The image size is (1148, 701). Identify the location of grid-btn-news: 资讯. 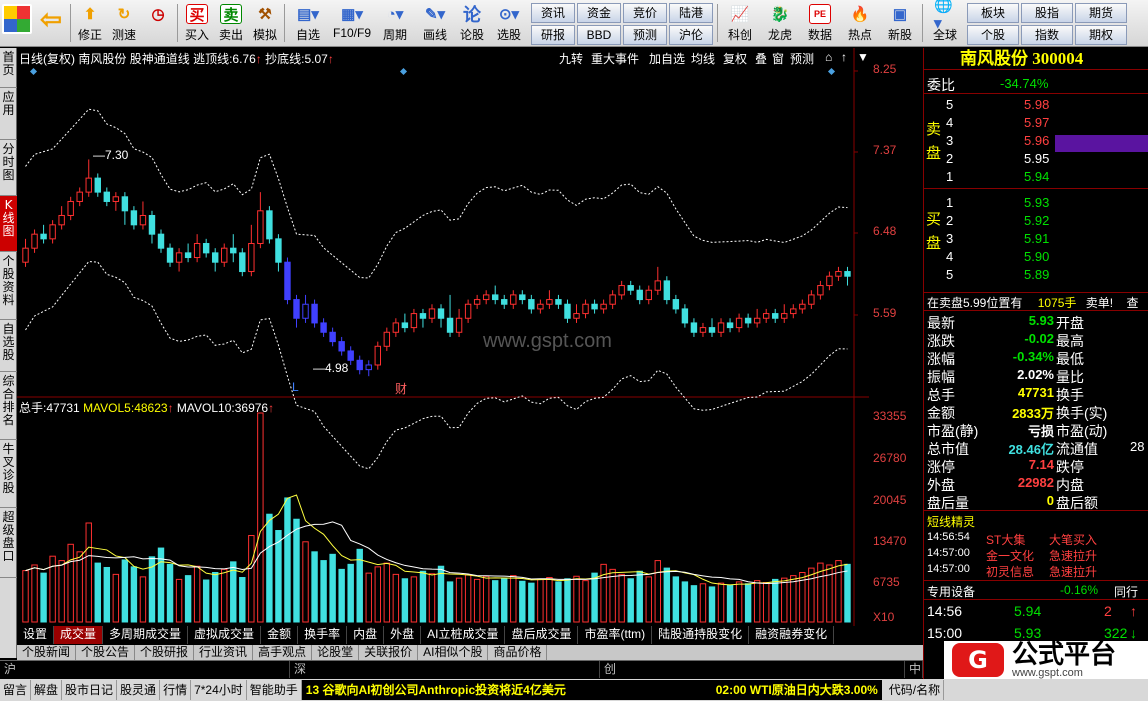
(553, 13).